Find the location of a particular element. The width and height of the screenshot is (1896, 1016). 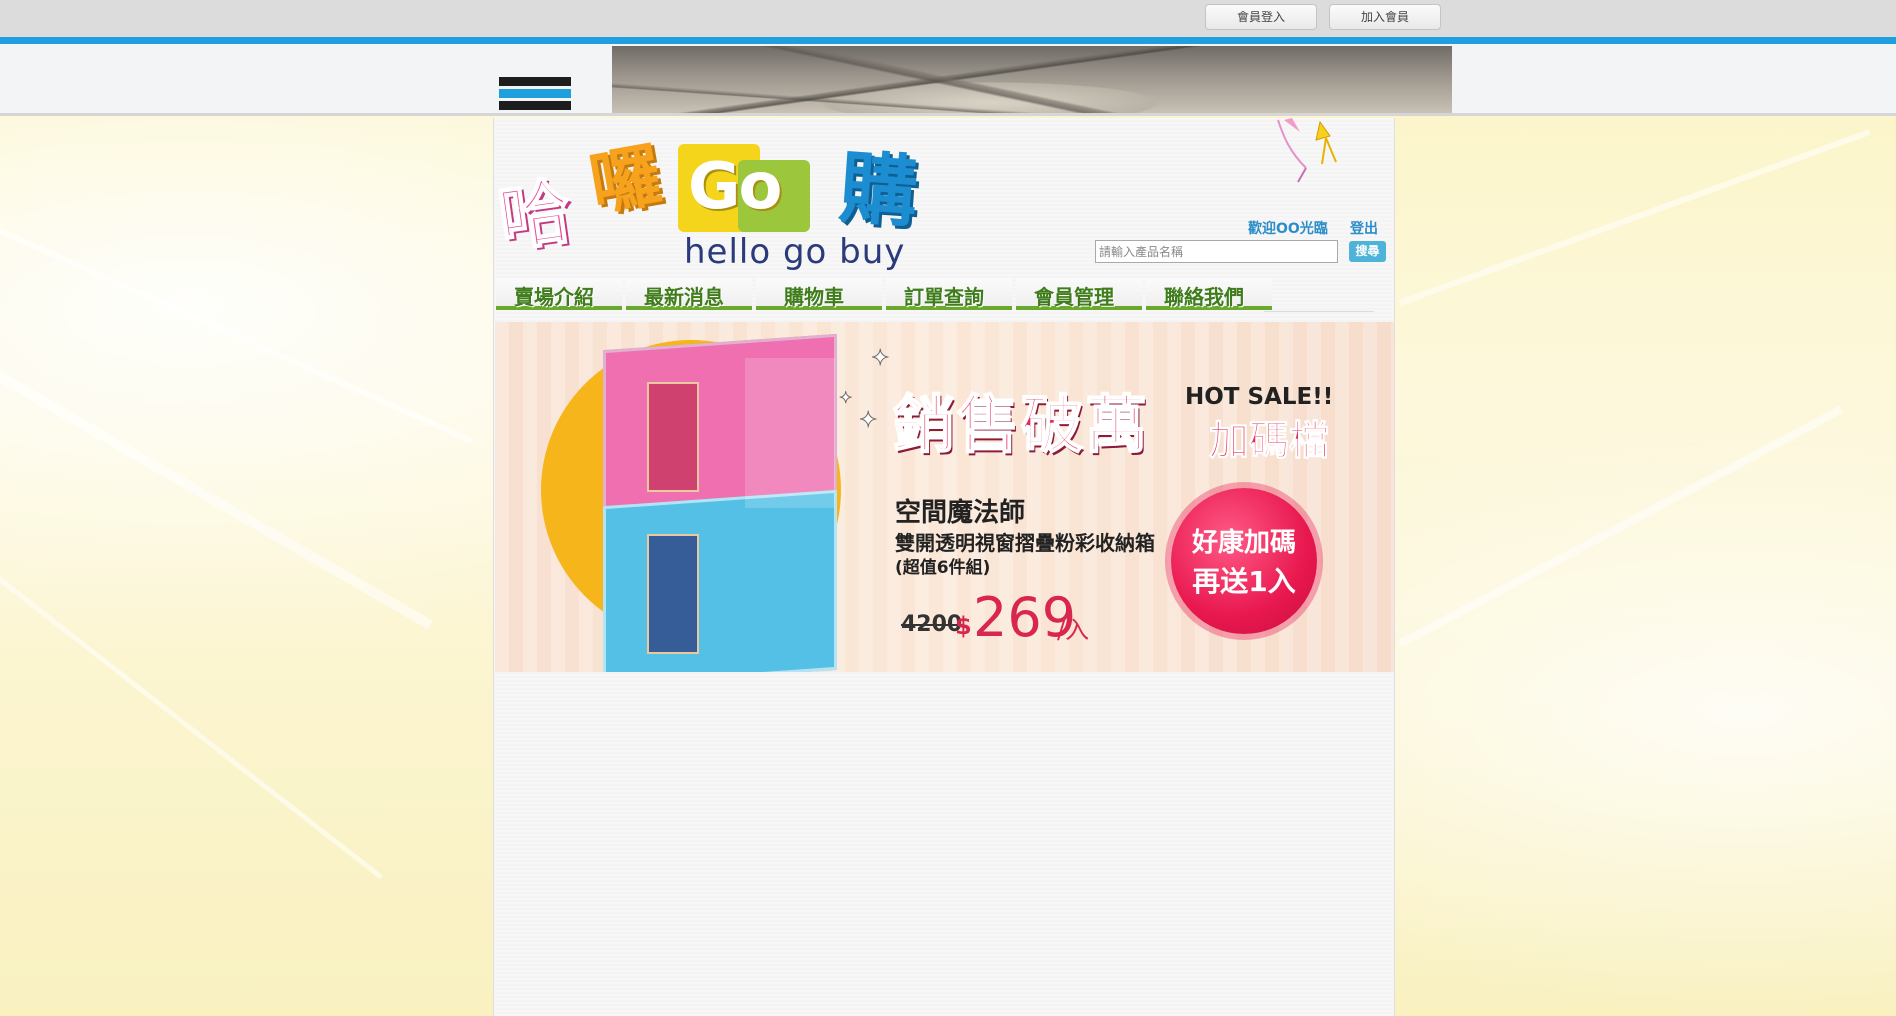

banner-headline-suffix: 加碼檔 is located at coordinates (1269, 441).